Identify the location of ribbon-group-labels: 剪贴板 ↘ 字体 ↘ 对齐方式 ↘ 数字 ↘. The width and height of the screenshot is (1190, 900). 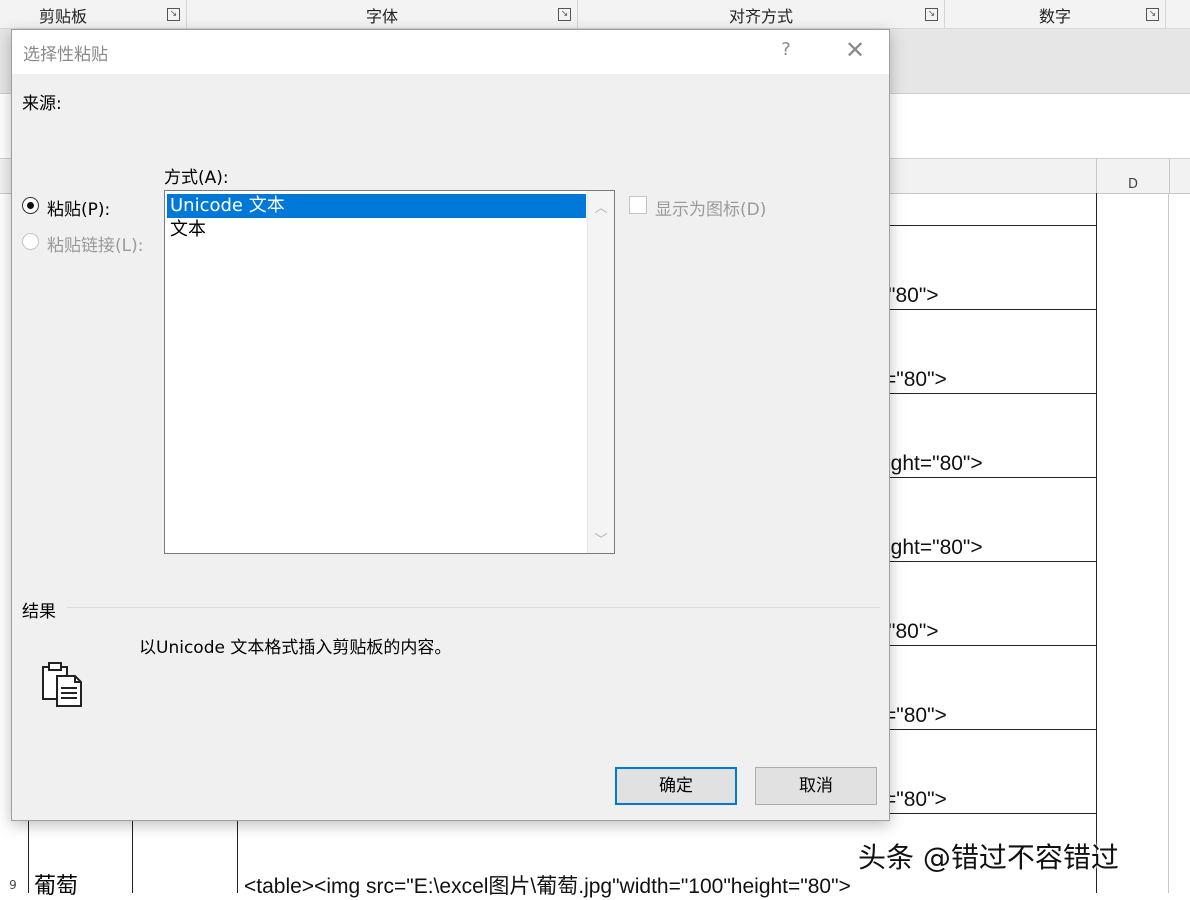
(595, 14).